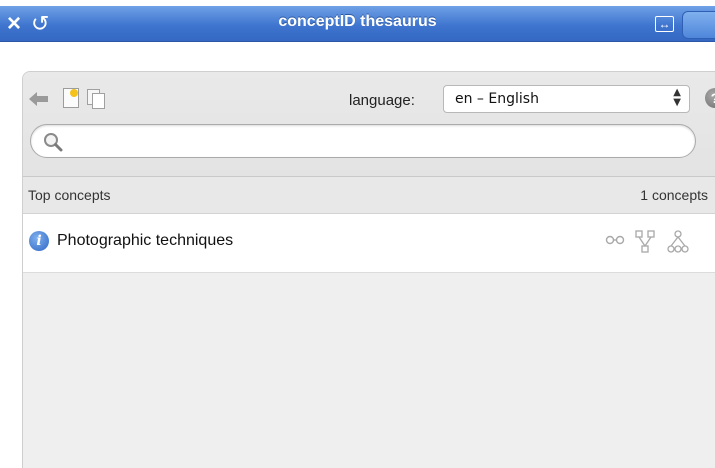 The image size is (715, 468). Describe the element at coordinates (664, 24) in the screenshot. I see `expand-icon: ↔` at that location.